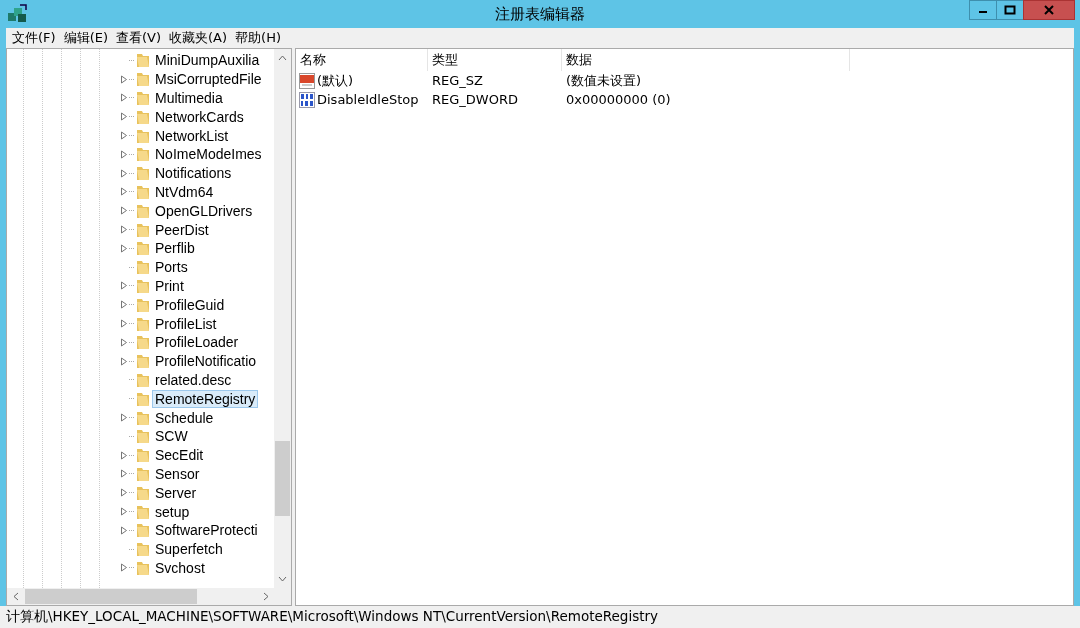 This screenshot has height=628, width=1080. What do you see at coordinates (189, 98) in the screenshot?
I see `tree-item: Multimedia` at bounding box center [189, 98].